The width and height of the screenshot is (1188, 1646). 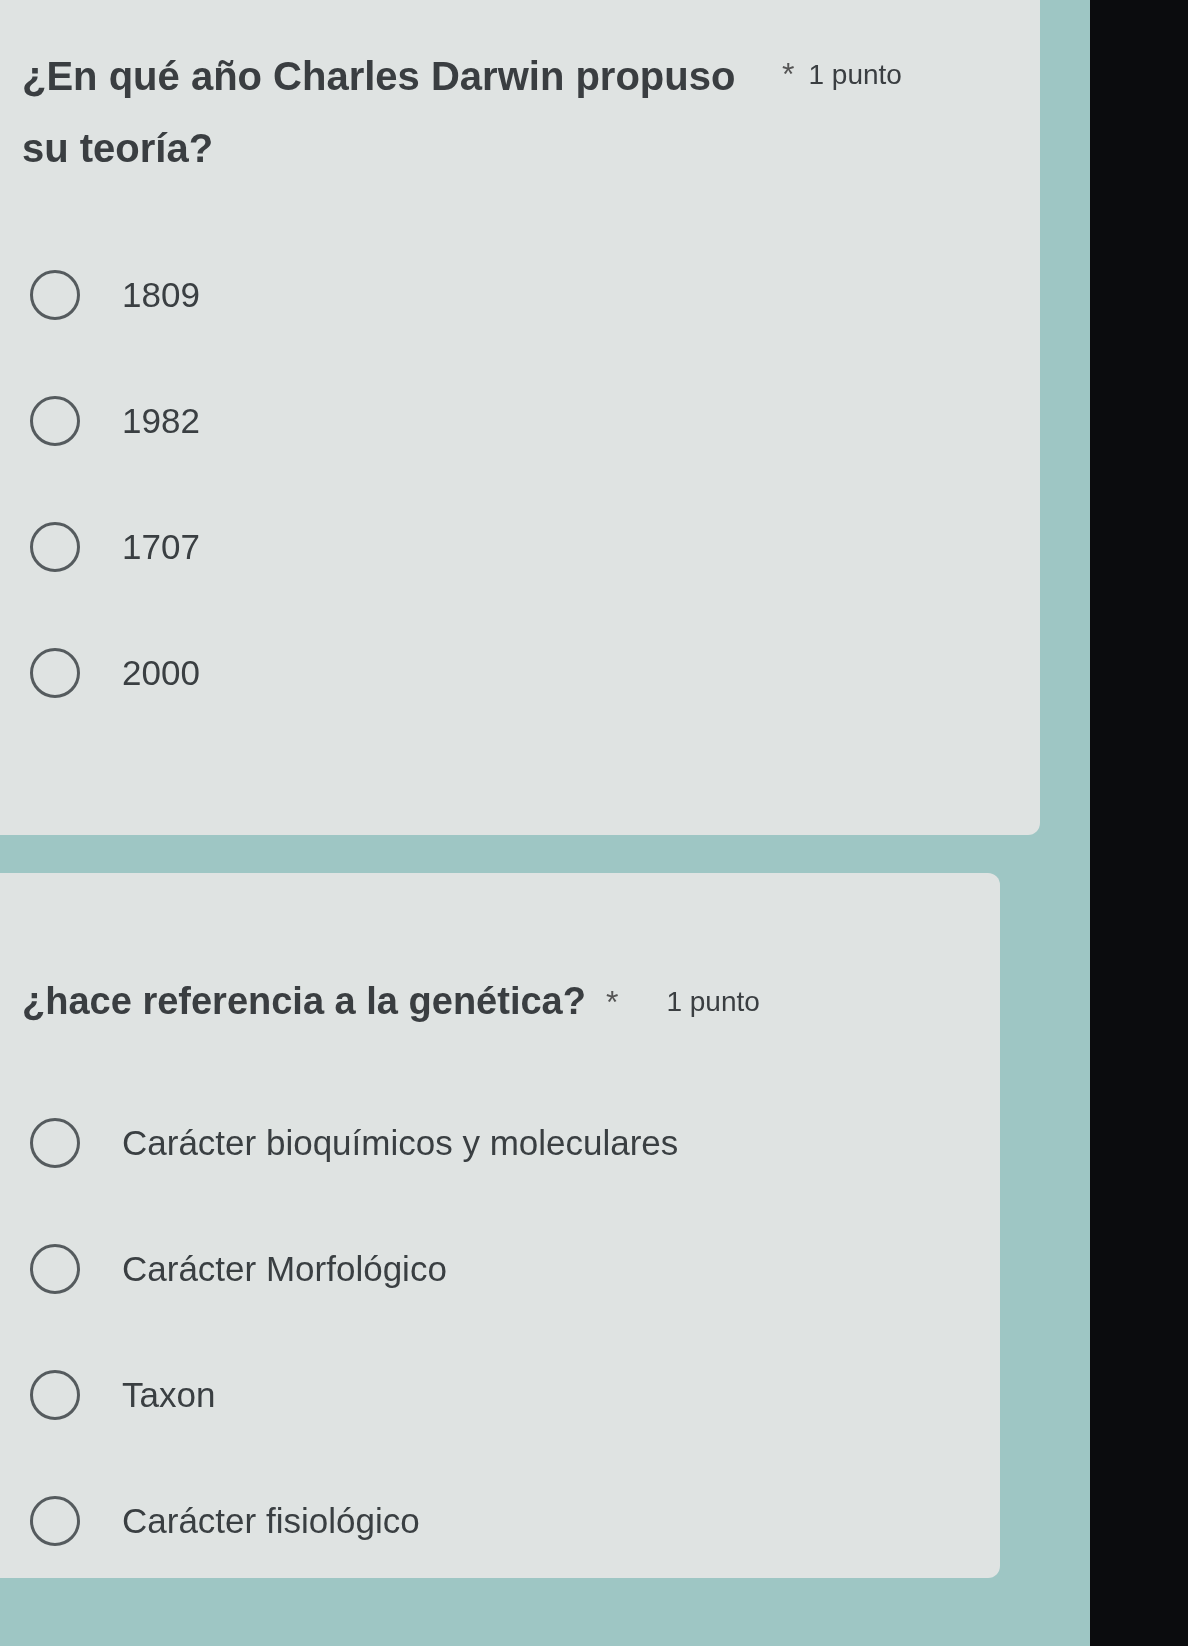 I want to click on option-label: 1809, so click(x=161, y=294).